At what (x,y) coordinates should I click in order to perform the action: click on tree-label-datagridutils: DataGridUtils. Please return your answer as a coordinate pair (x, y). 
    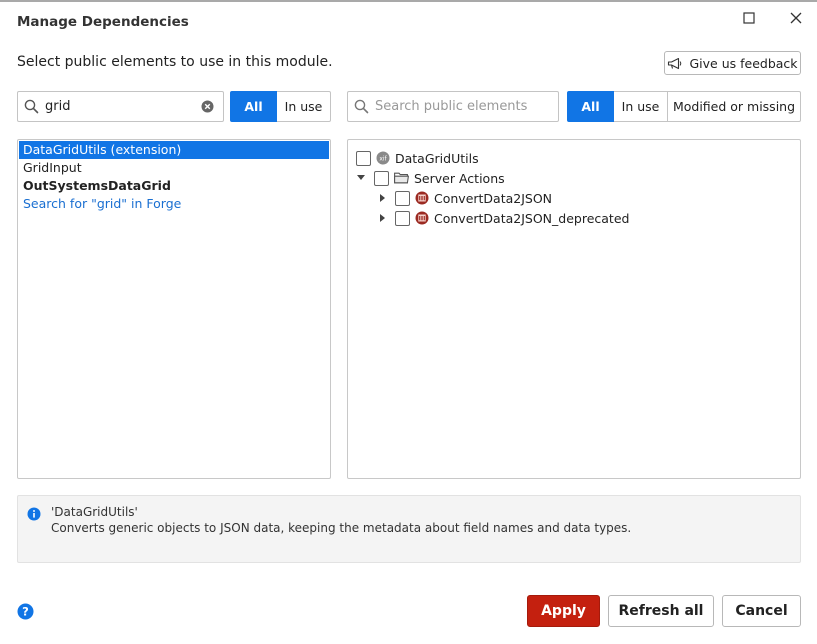
    Looking at the image, I should click on (437, 158).